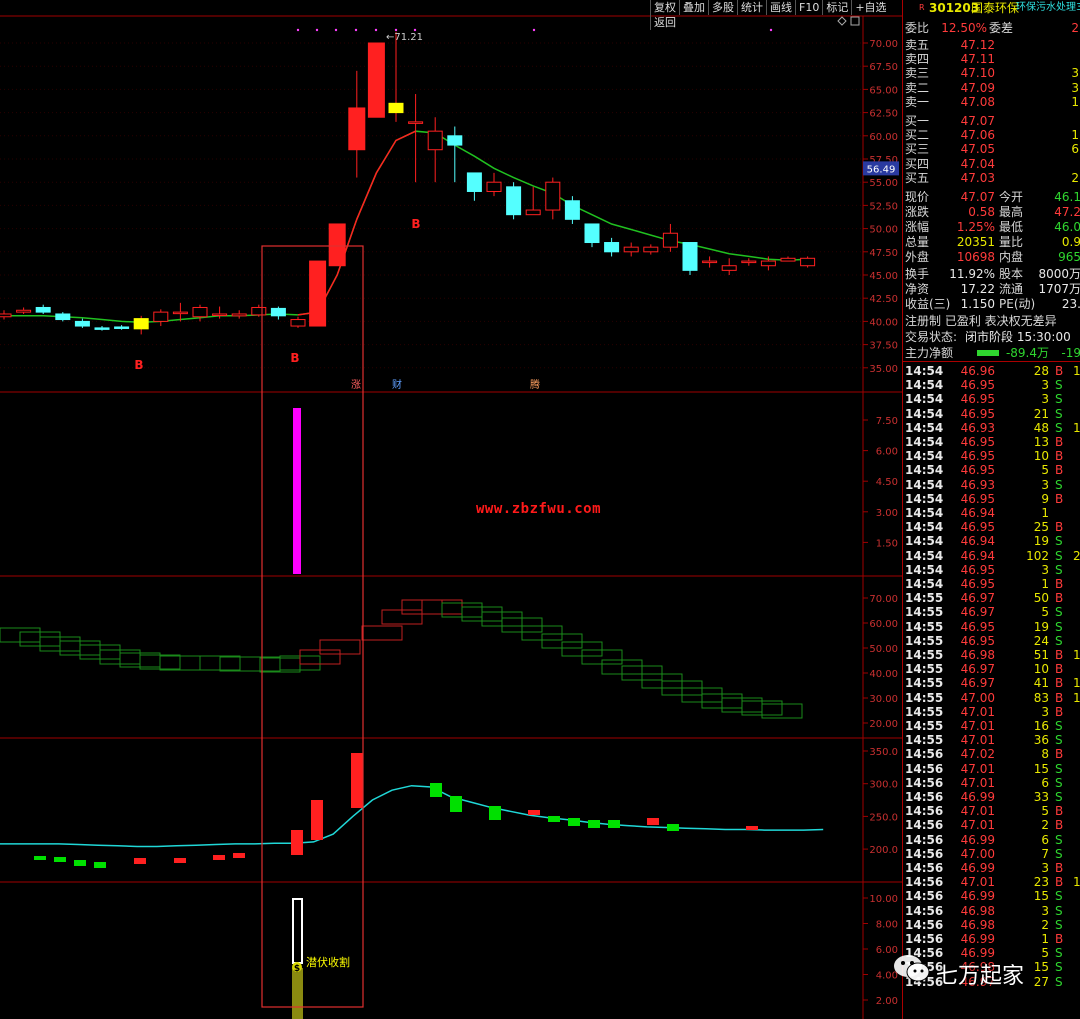 The image size is (1080, 1019). What do you see at coordinates (883, 624) in the screenshot?
I see `ind2-axis-tick-label: 60.00` at bounding box center [883, 624].